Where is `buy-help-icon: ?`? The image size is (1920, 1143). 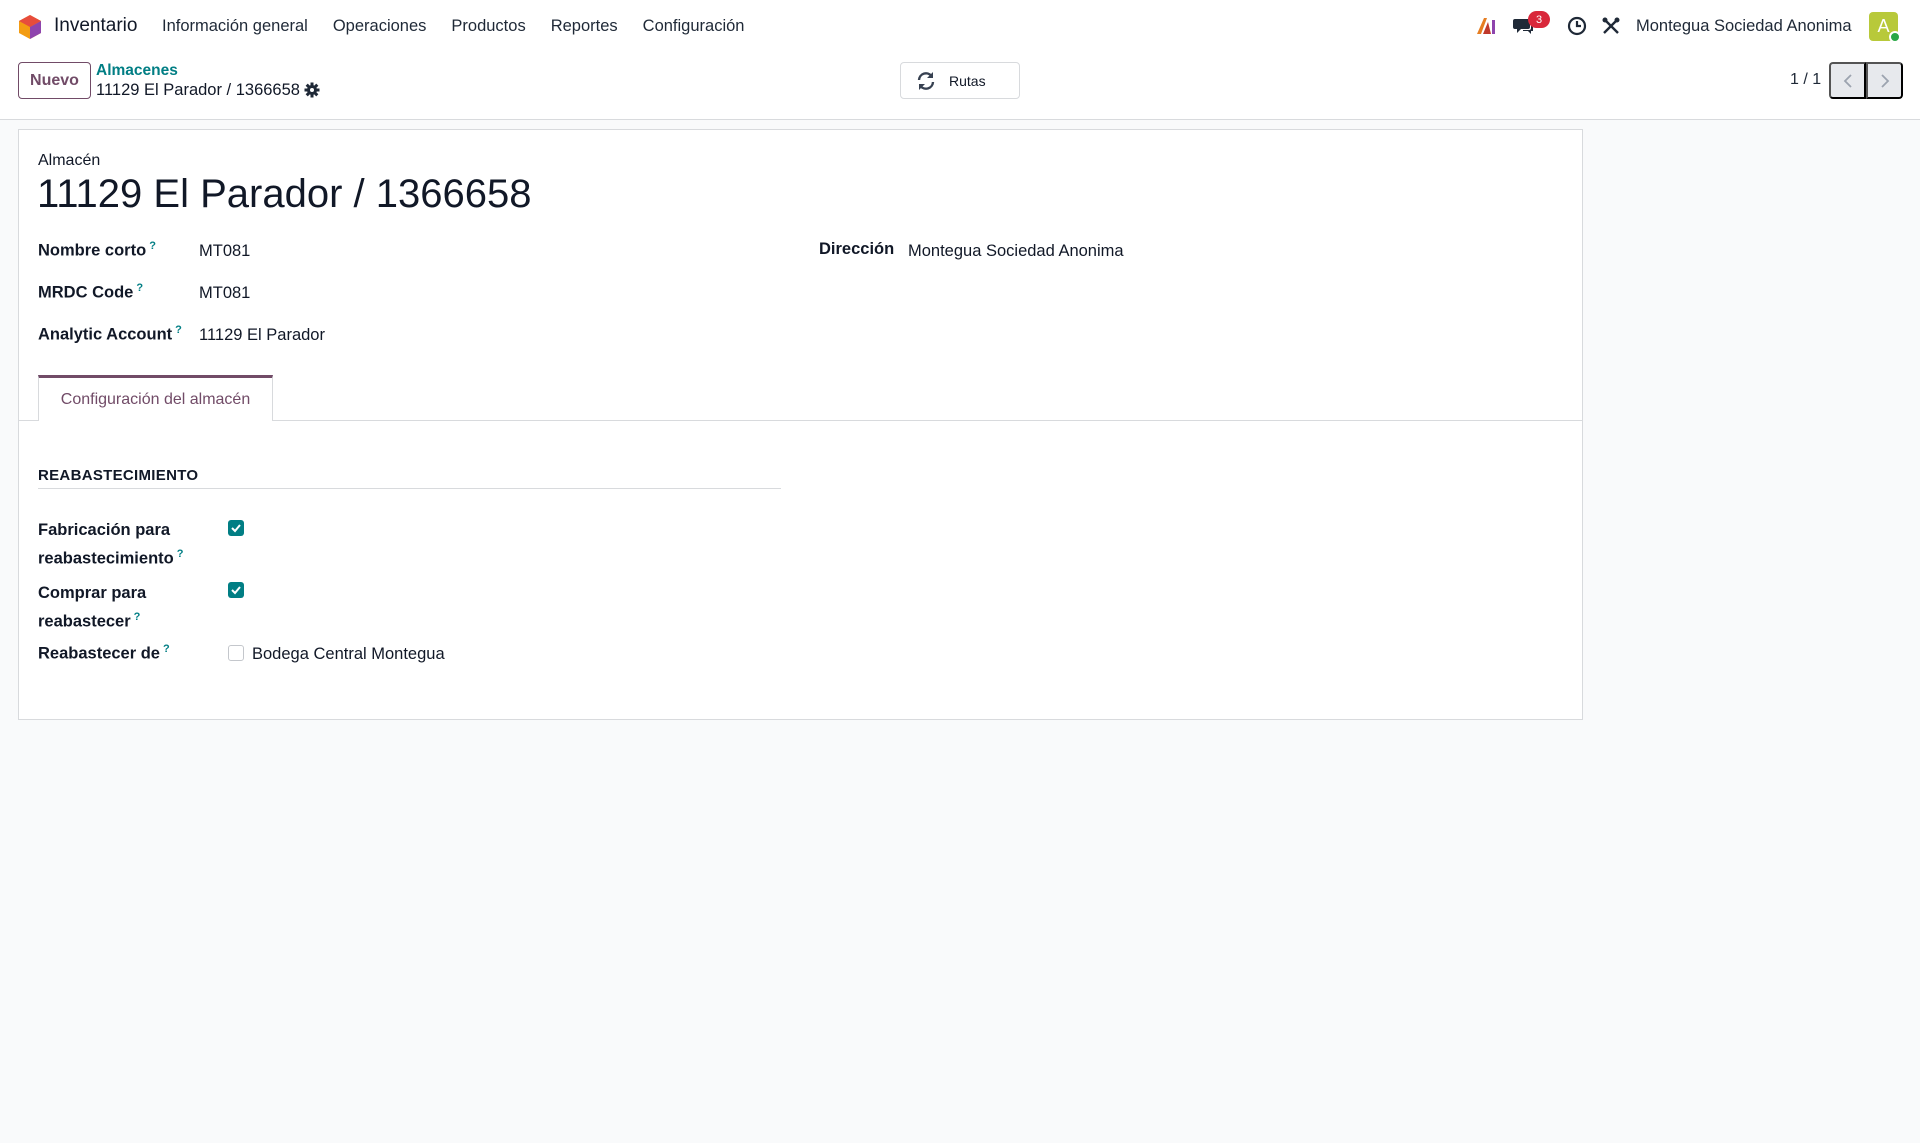 buy-help-icon: ? is located at coordinates (137, 617).